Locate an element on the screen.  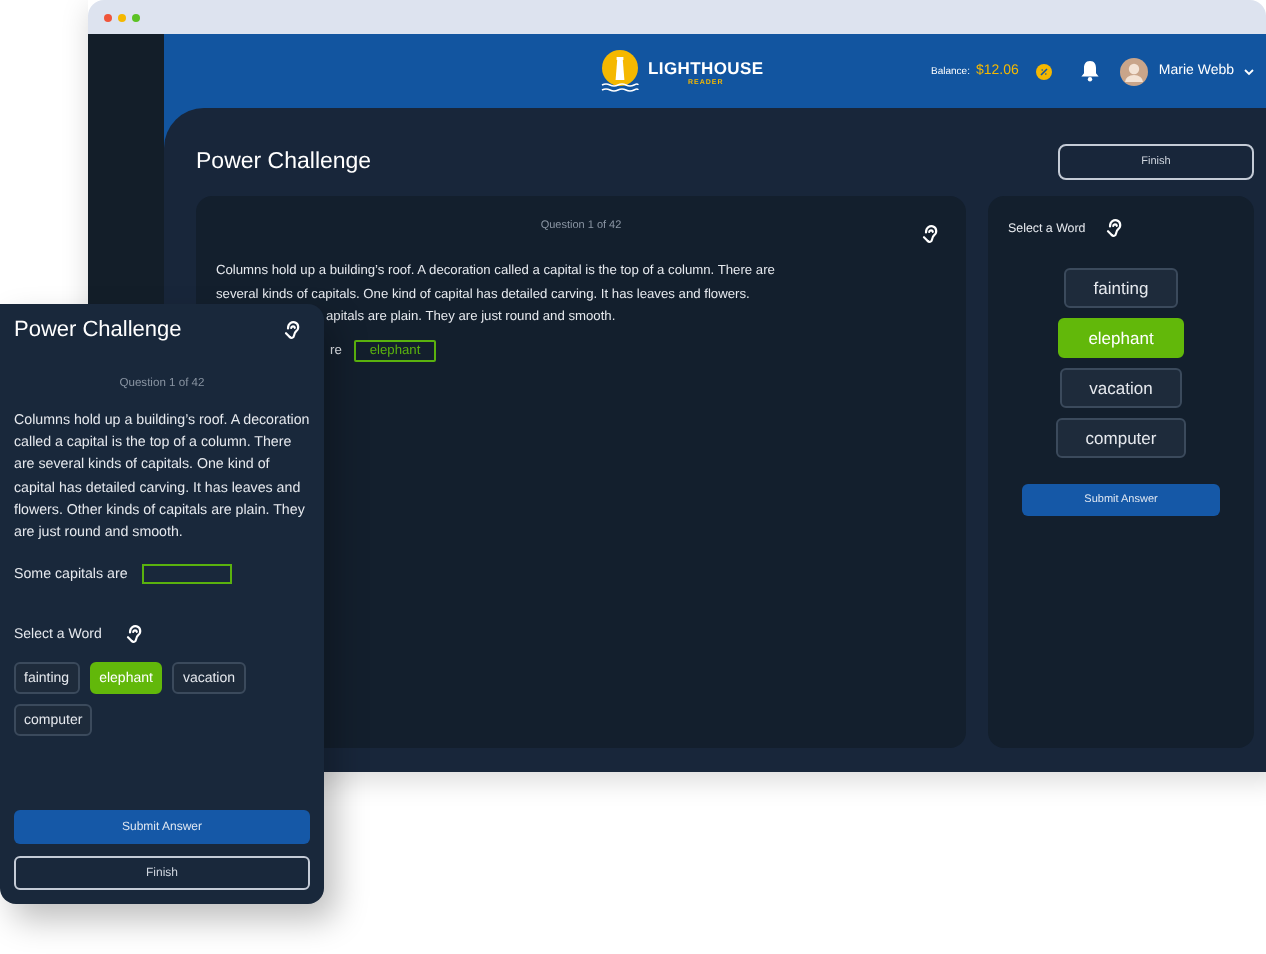
lighthouse-logo-icon is located at coordinates (620, 71).